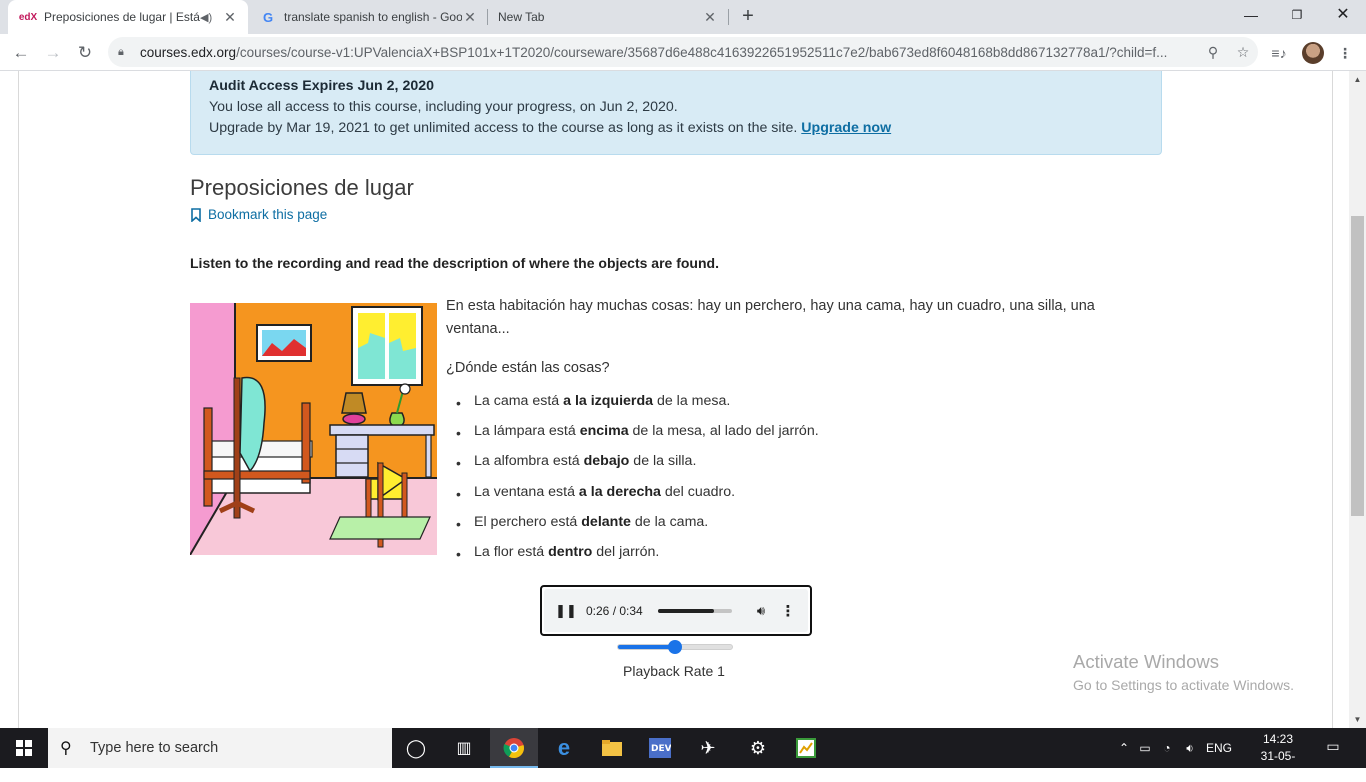  Describe the element at coordinates (528, 521) in the screenshot. I see `list-text-pre: El perchero está` at that location.